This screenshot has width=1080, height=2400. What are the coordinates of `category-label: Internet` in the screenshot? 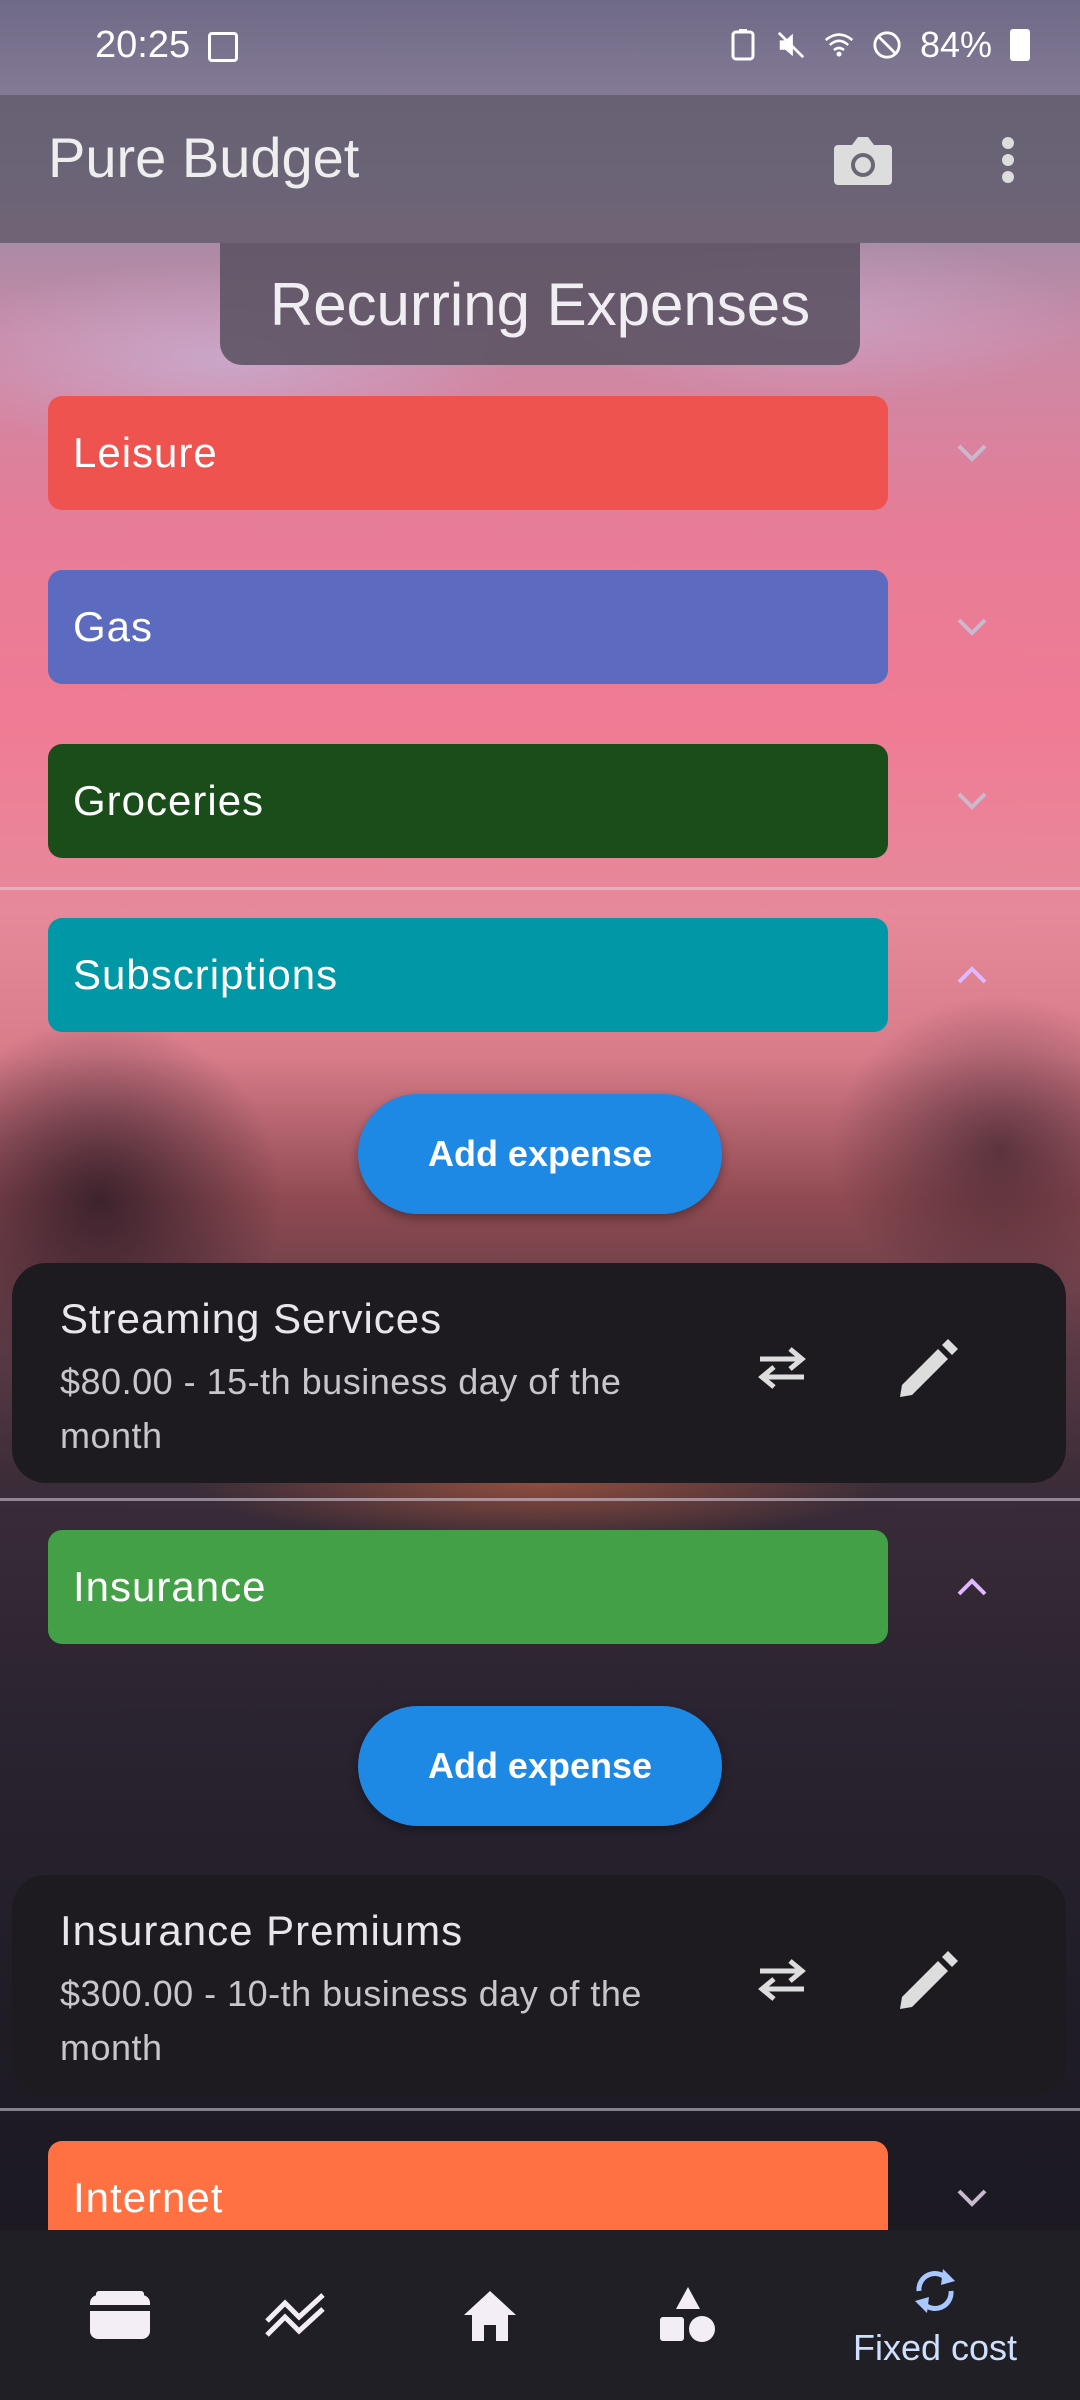 It's located at (148, 2197).